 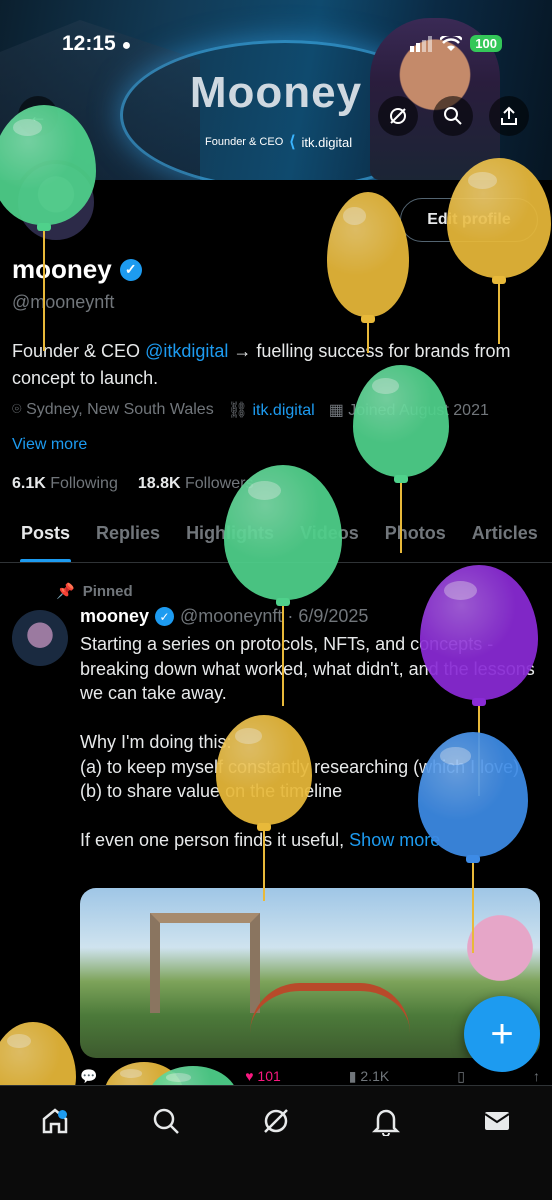 What do you see at coordinates (49, 445) in the screenshot?
I see `view-more-link: View more` at bounding box center [49, 445].